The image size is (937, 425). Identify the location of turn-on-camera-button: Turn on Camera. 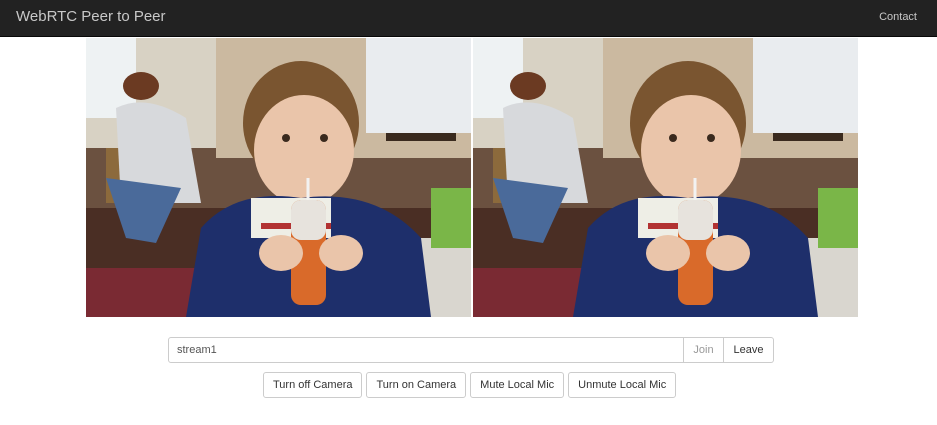
(416, 385).